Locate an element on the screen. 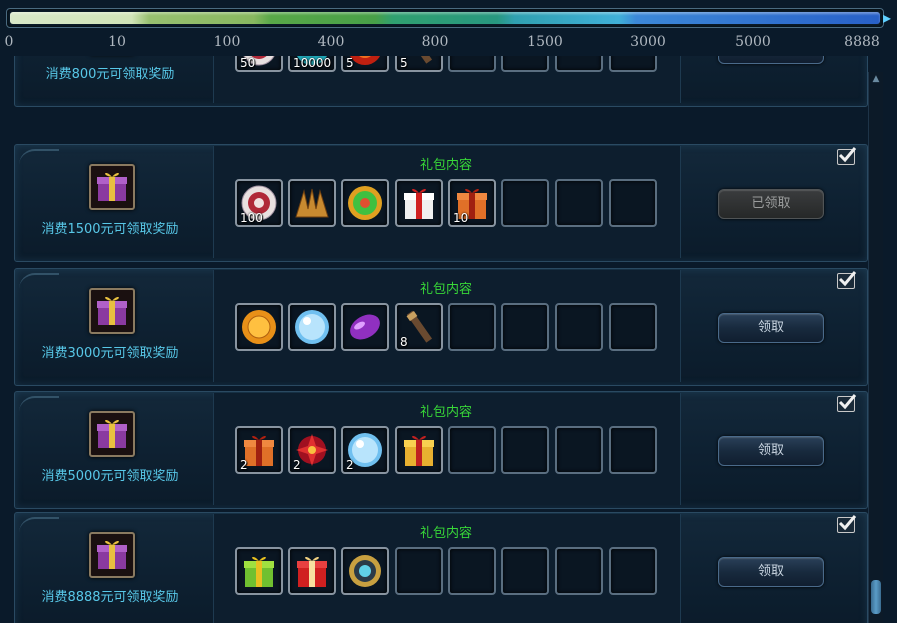 The image size is (897, 623). tick-label: 5000 is located at coordinates (753, 42).